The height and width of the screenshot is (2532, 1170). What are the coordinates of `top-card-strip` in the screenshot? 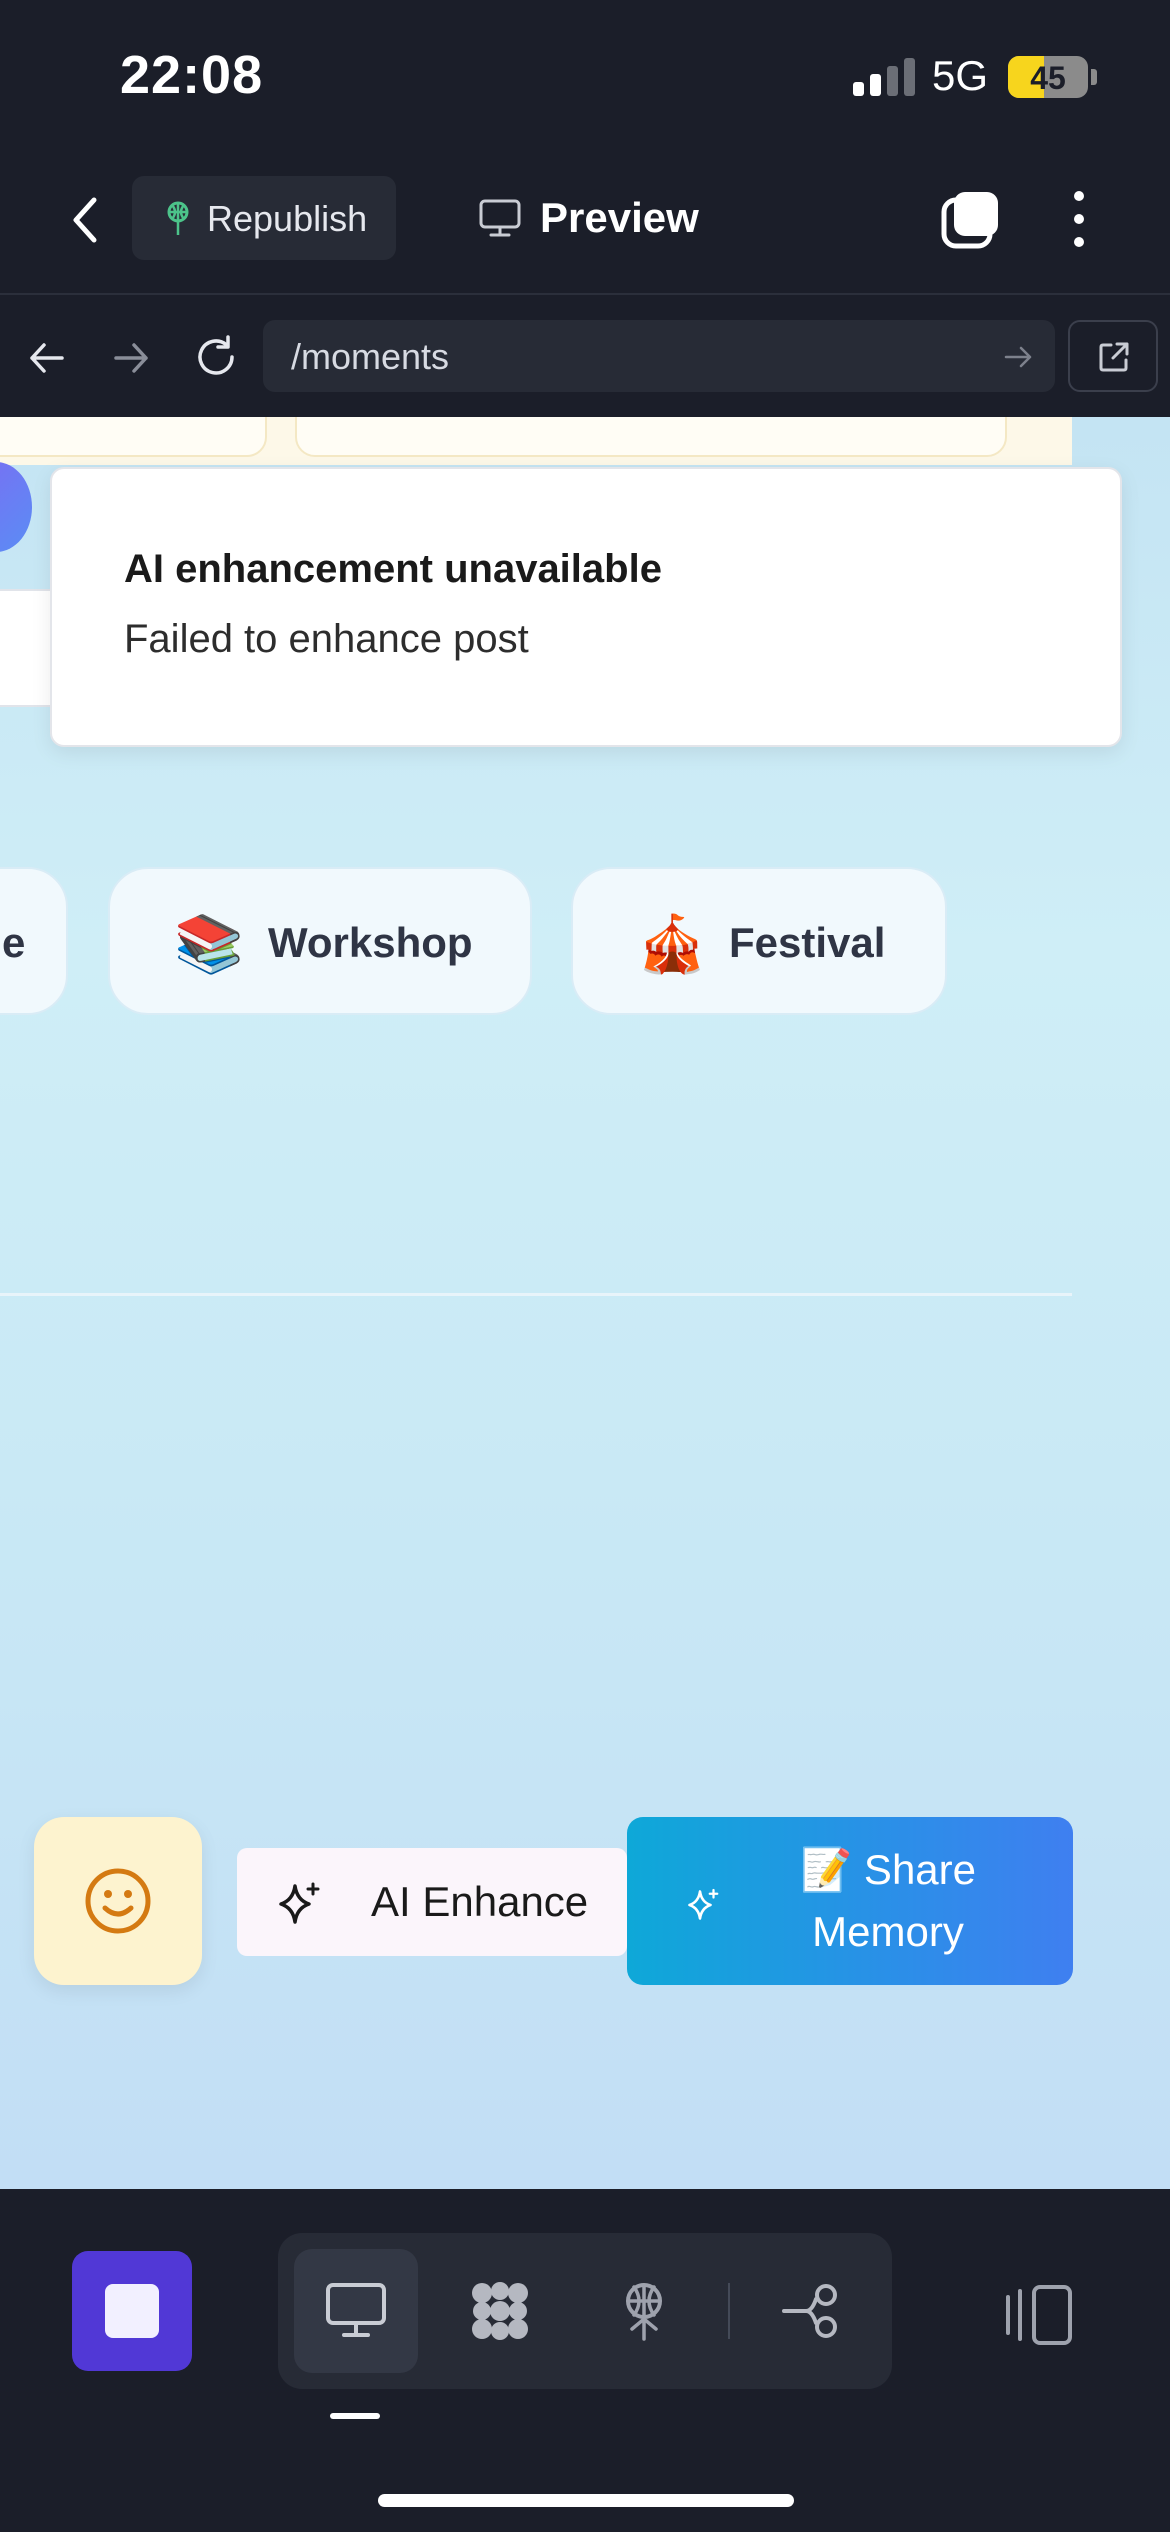 It's located at (536, 441).